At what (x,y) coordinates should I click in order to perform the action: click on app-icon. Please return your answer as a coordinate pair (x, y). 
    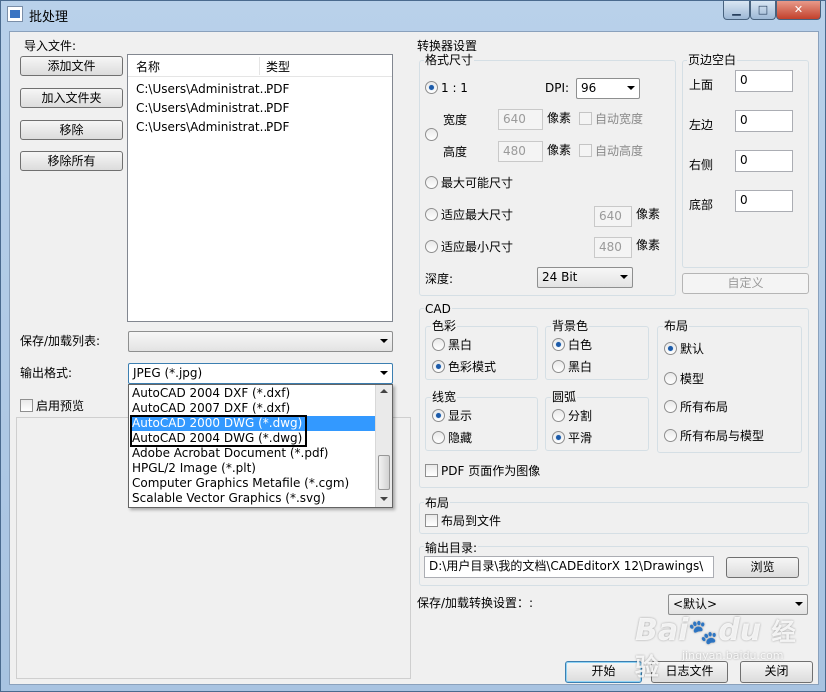
    Looking at the image, I should click on (15, 14).